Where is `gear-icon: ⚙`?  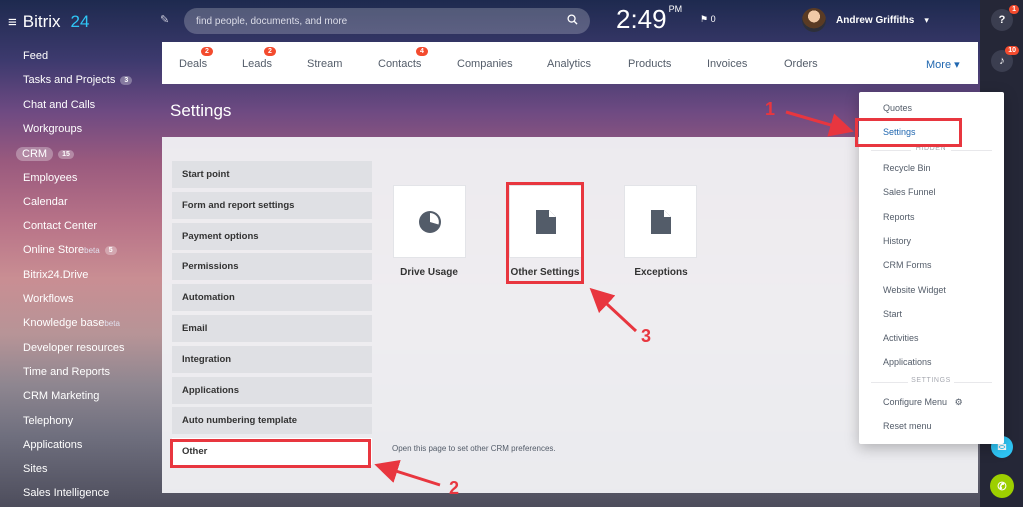
gear-icon: ⚙ is located at coordinates (959, 402).